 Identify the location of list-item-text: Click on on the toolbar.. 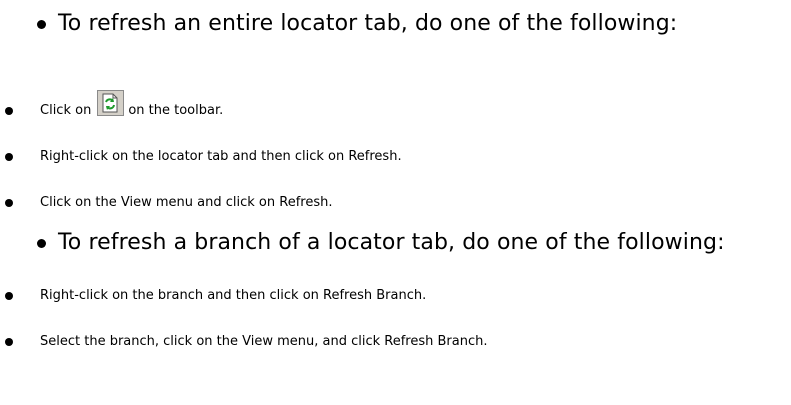
(132, 107).